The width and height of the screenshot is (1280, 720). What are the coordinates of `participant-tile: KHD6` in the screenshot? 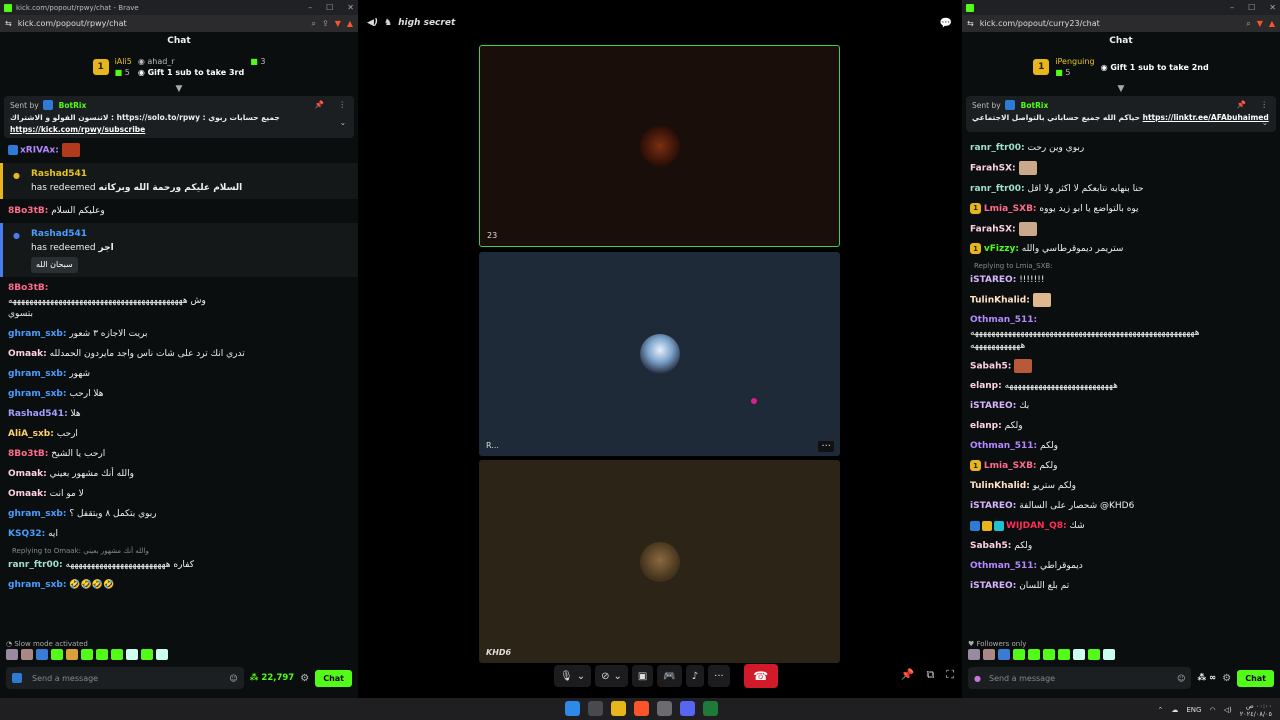 It's located at (659, 561).